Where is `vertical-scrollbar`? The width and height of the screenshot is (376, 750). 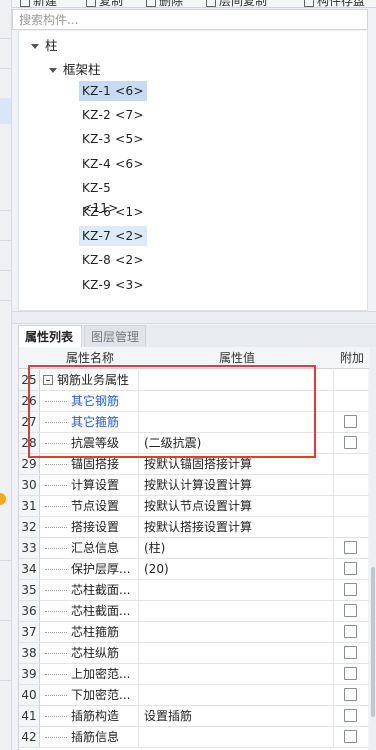
vertical-scrollbar is located at coordinates (373, 548).